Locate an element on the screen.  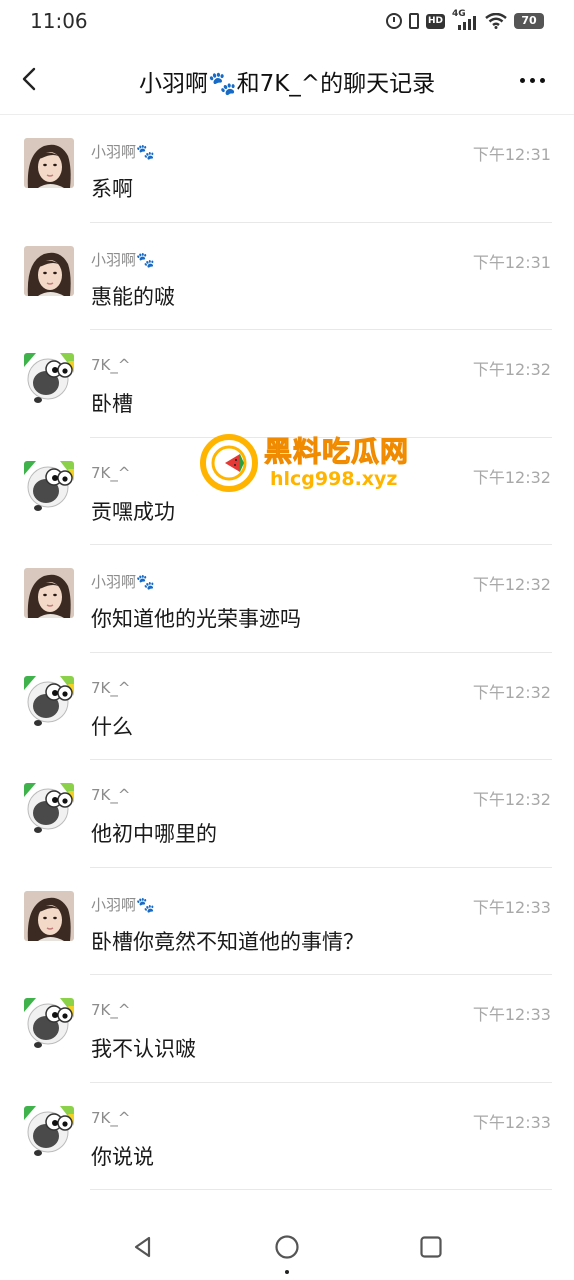
page-title: 小羽啊🐾和7K_^的聊天记录 is located at coordinates (287, 84).